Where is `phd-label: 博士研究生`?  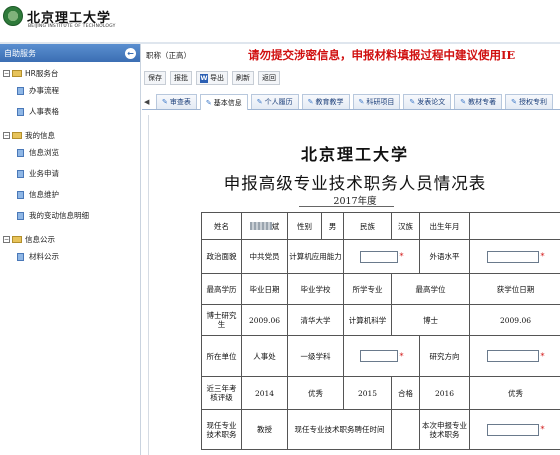 phd-label: 博士研究生 is located at coordinates (221, 320).